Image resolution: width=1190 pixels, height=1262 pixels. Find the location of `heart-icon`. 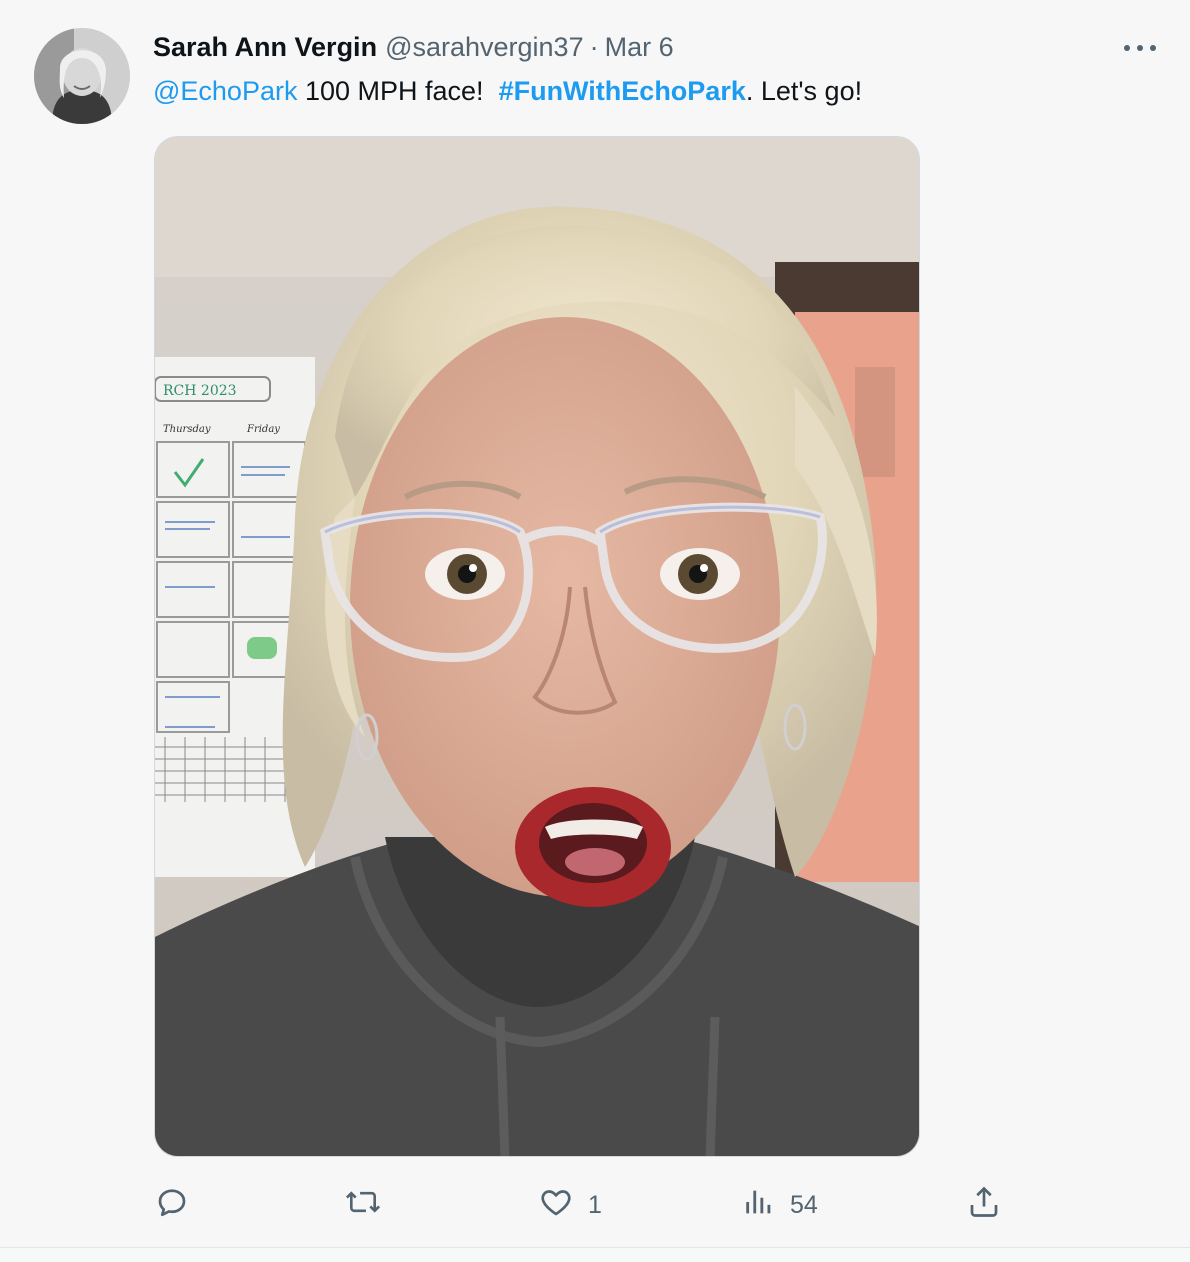

heart-icon is located at coordinates (556, 1205).